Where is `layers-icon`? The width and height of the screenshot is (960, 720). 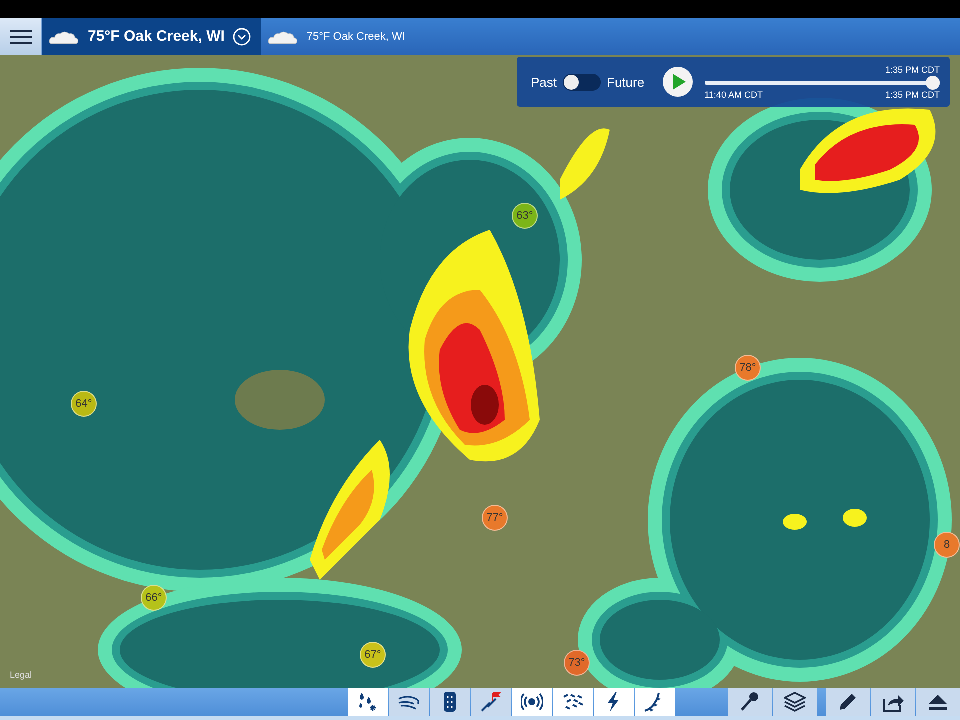 layers-icon is located at coordinates (795, 702).